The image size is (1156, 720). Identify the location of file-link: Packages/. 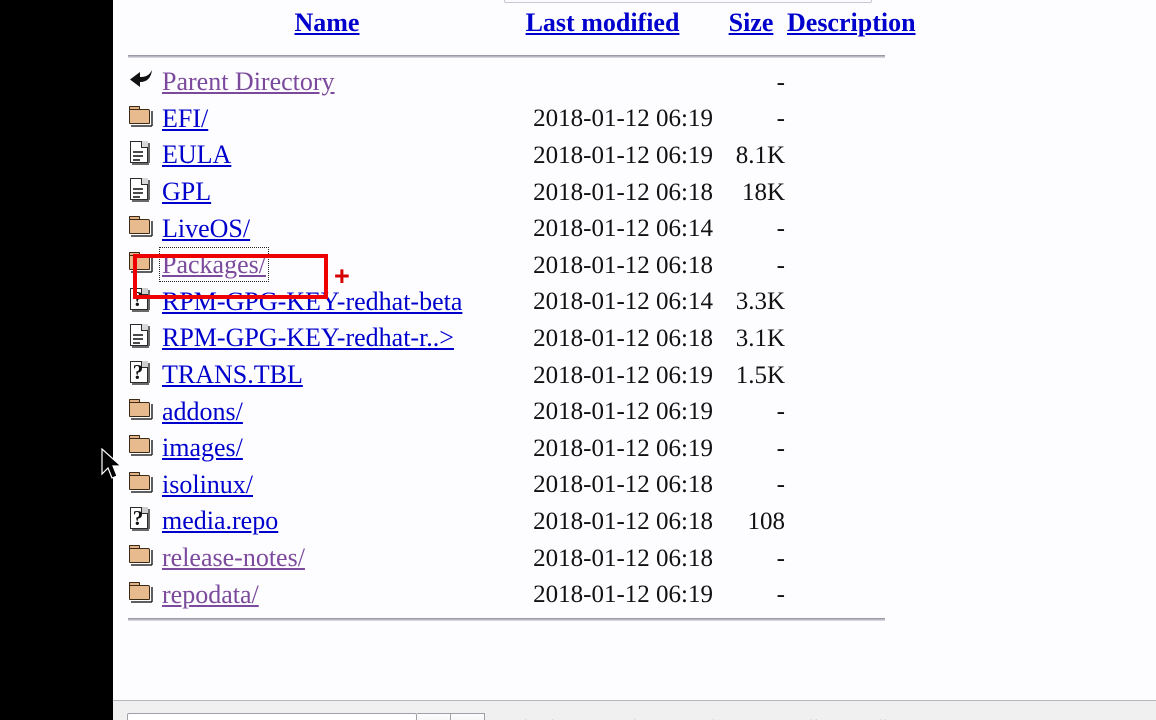
(214, 265).